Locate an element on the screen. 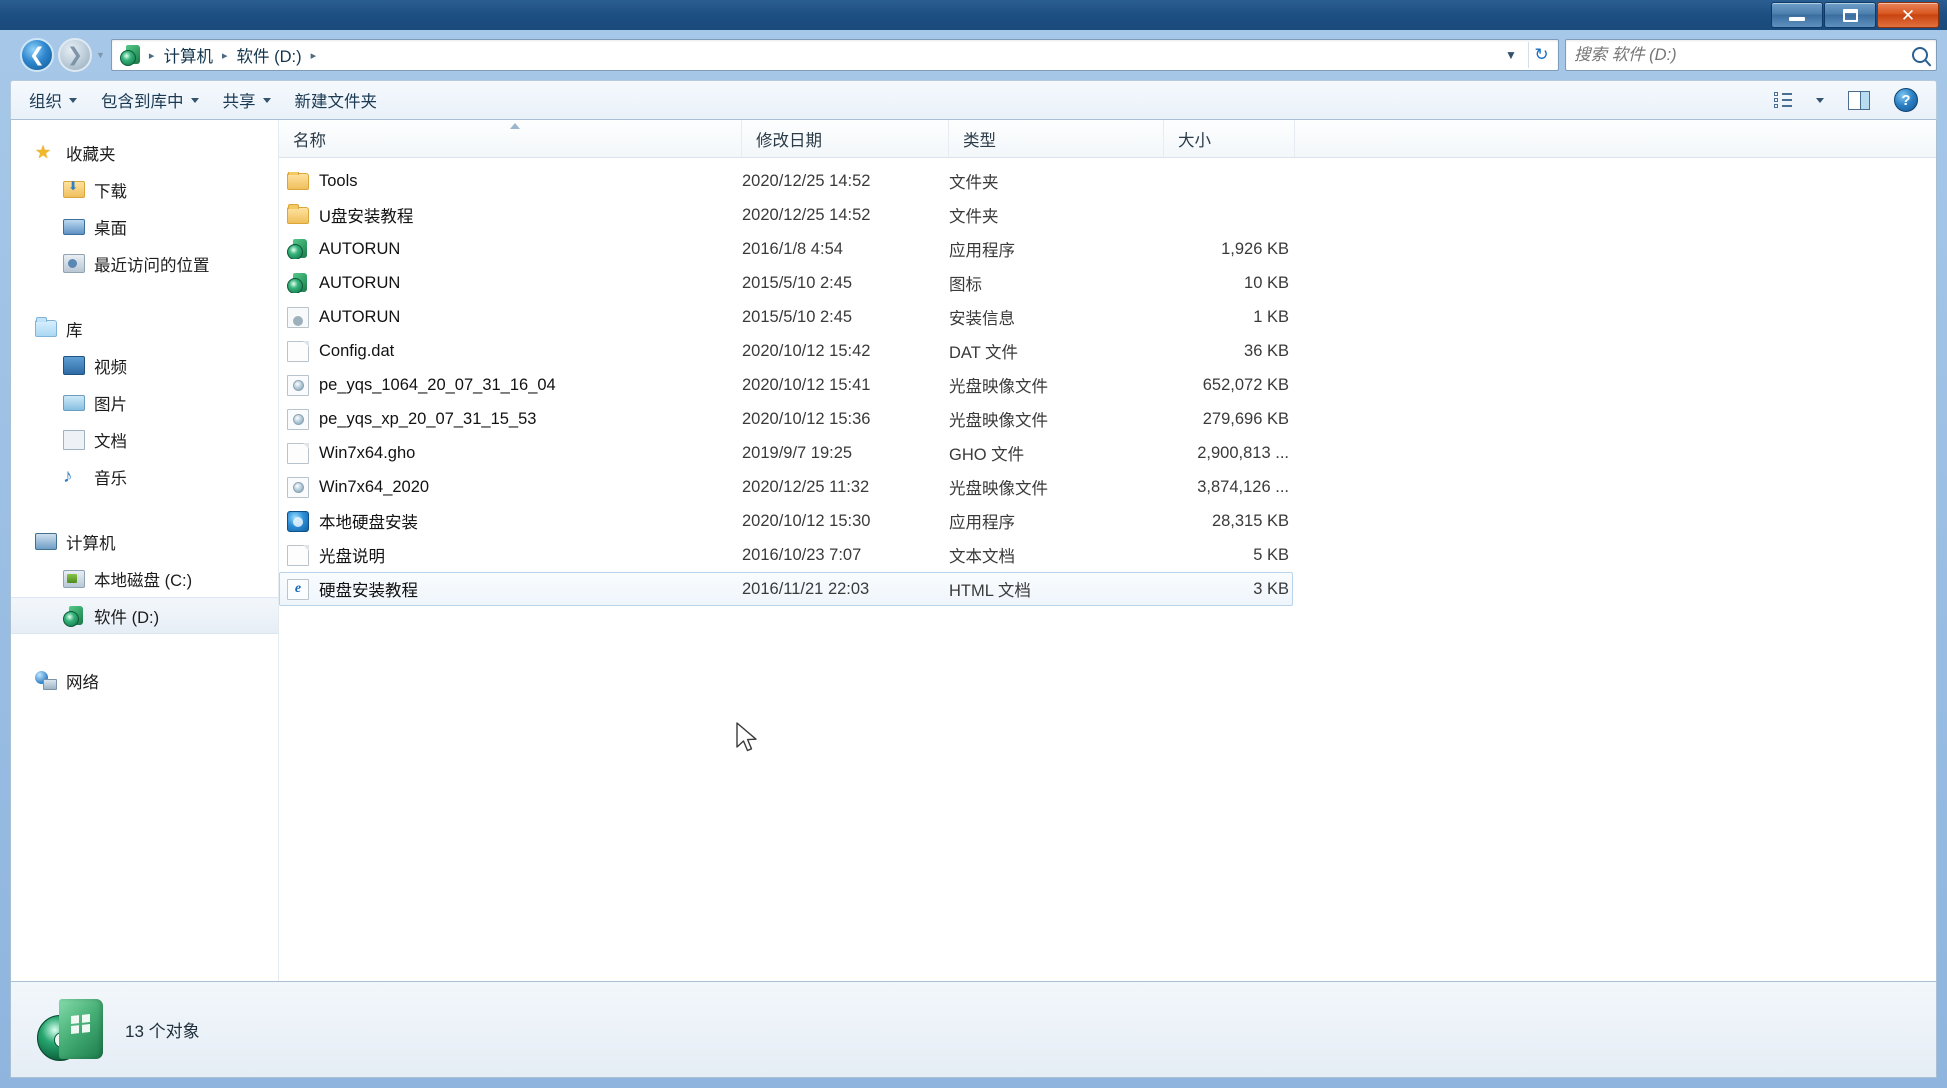 The width and height of the screenshot is (1947, 1088). column-header-type: 类型 is located at coordinates (1056, 138).